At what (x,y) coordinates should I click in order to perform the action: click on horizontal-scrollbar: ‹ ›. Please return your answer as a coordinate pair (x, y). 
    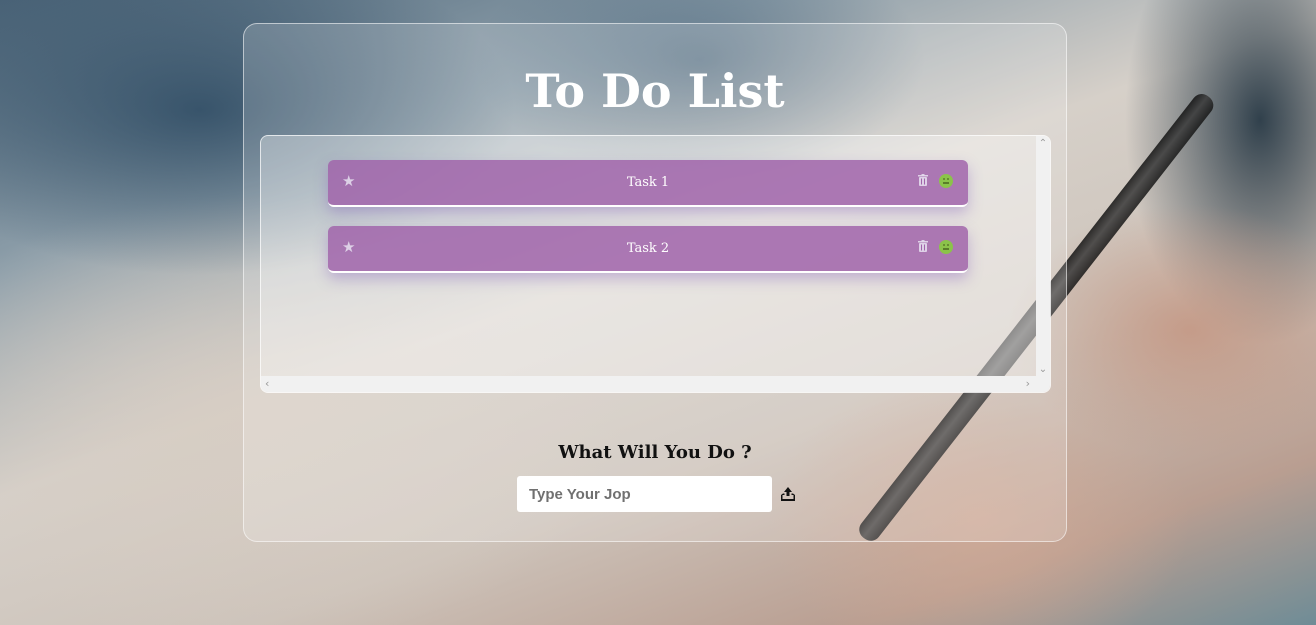
    Looking at the image, I should click on (655, 384).